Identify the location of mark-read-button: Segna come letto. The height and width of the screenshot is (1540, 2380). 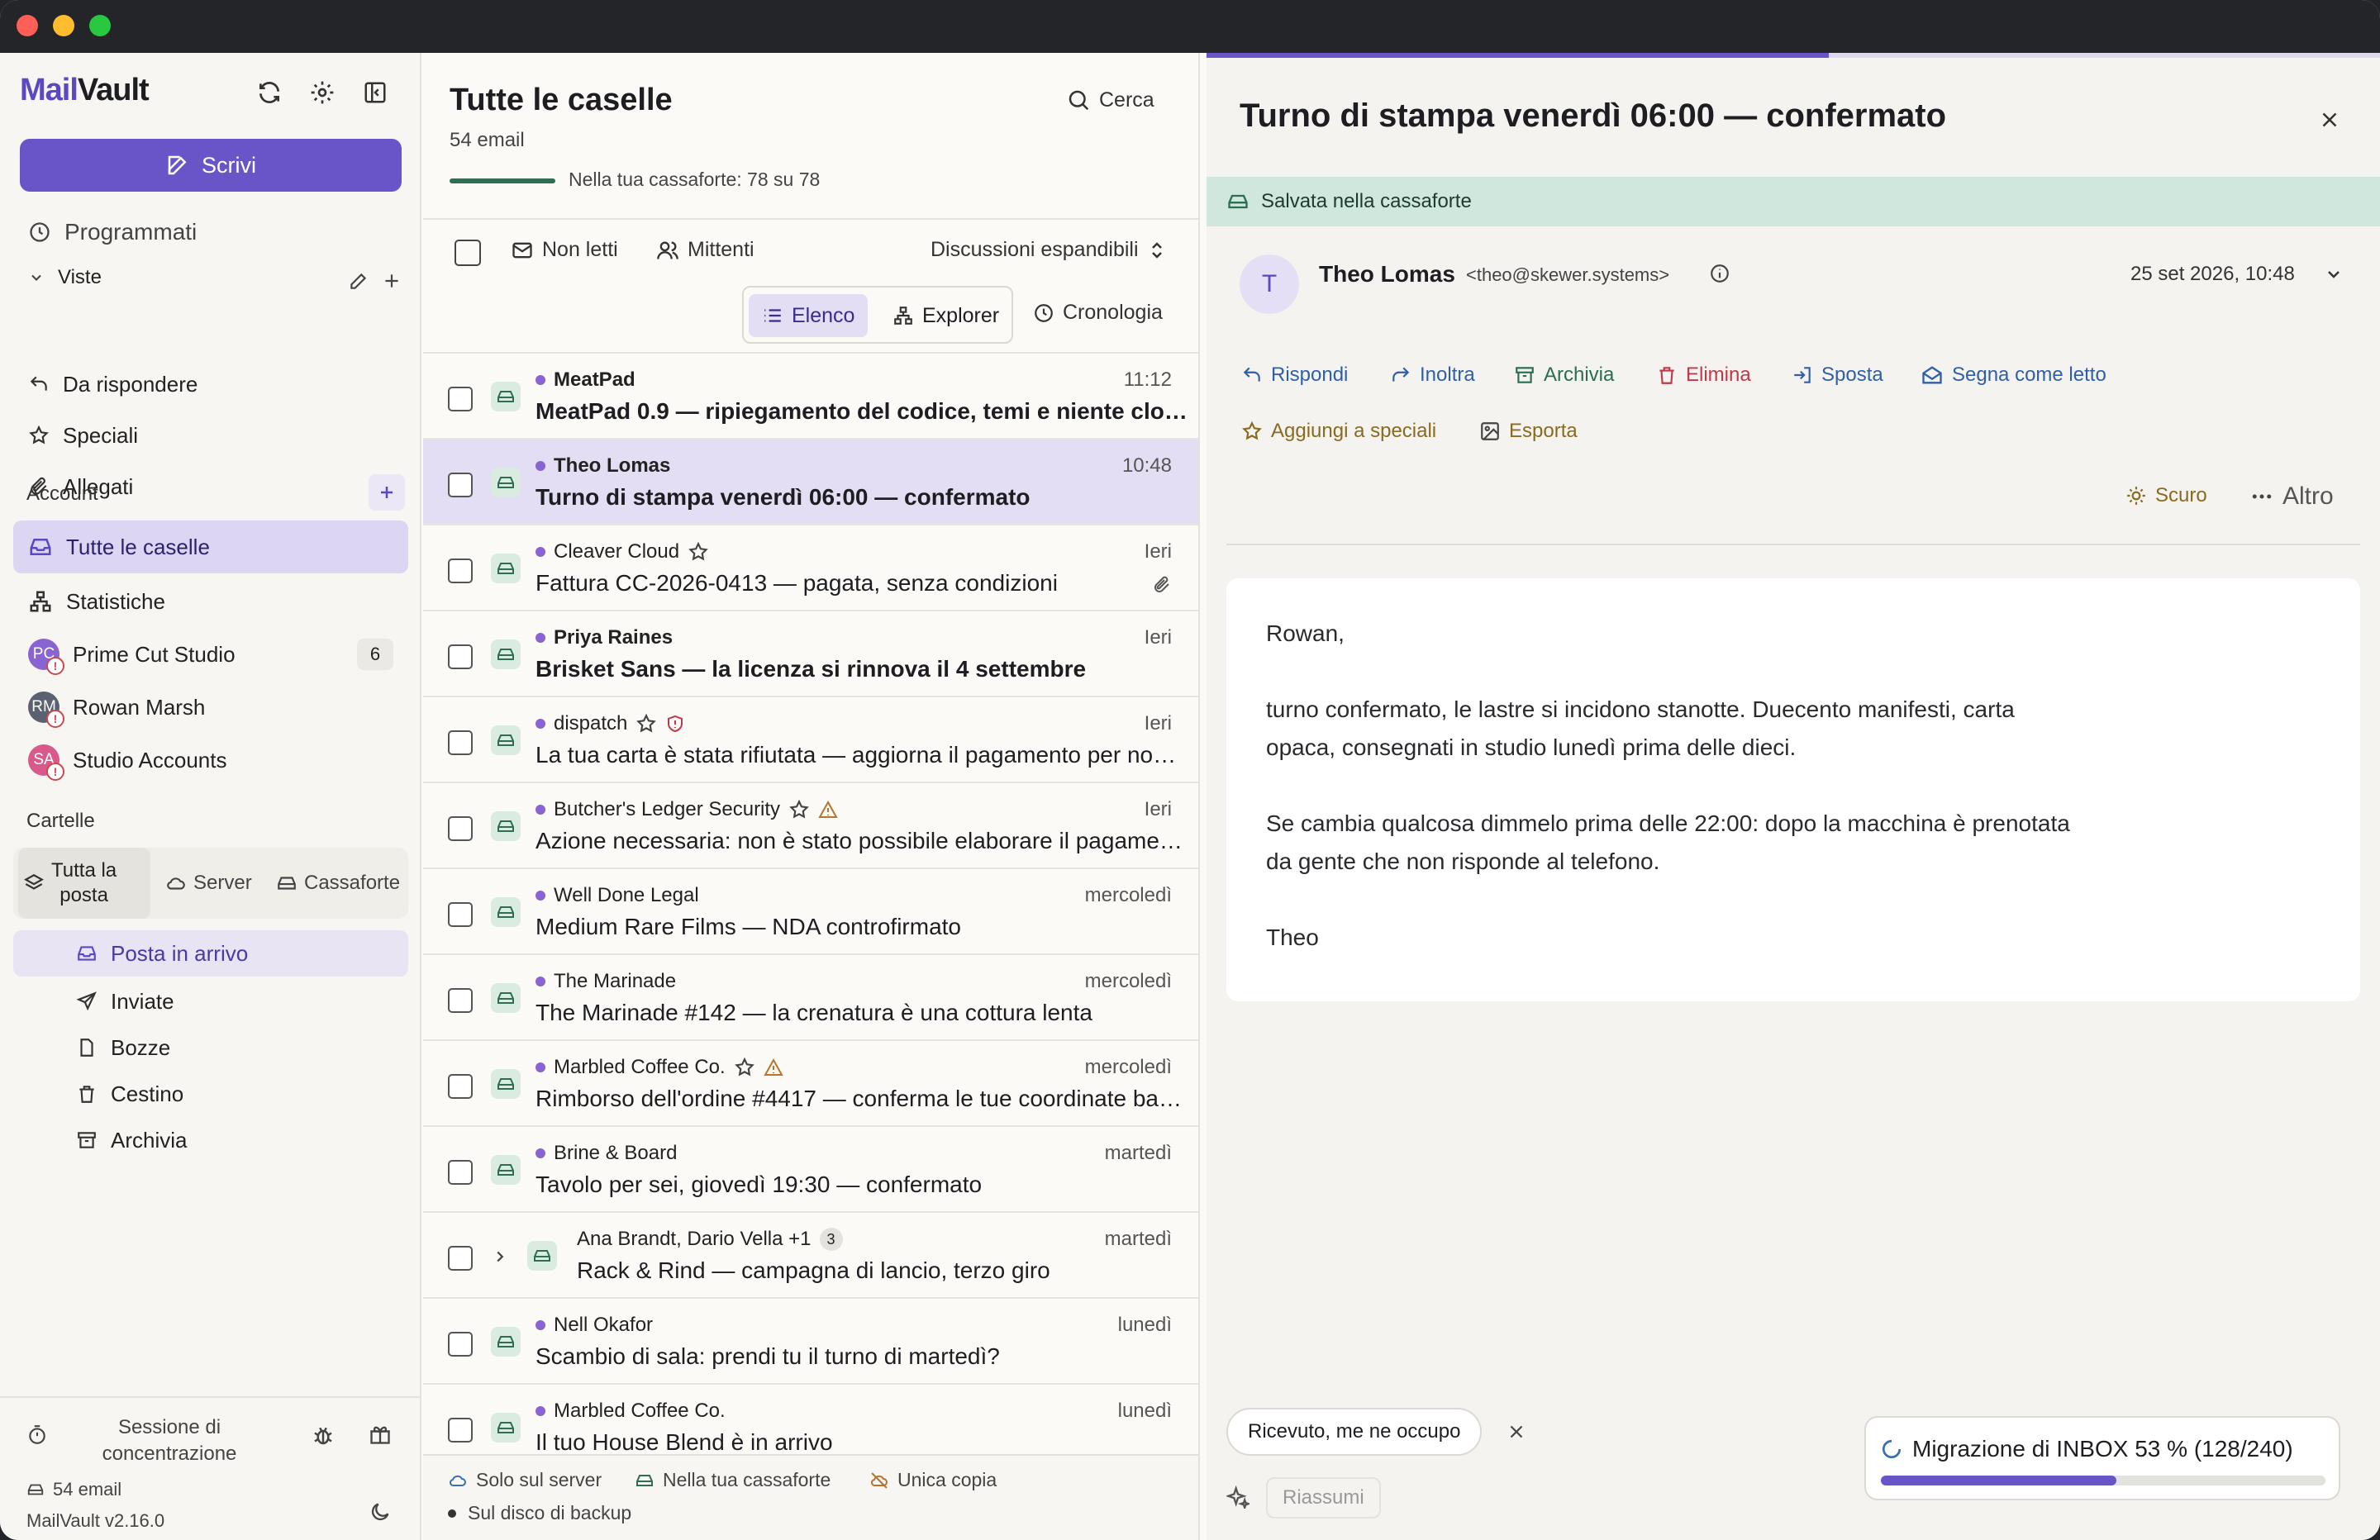
(2013, 375).